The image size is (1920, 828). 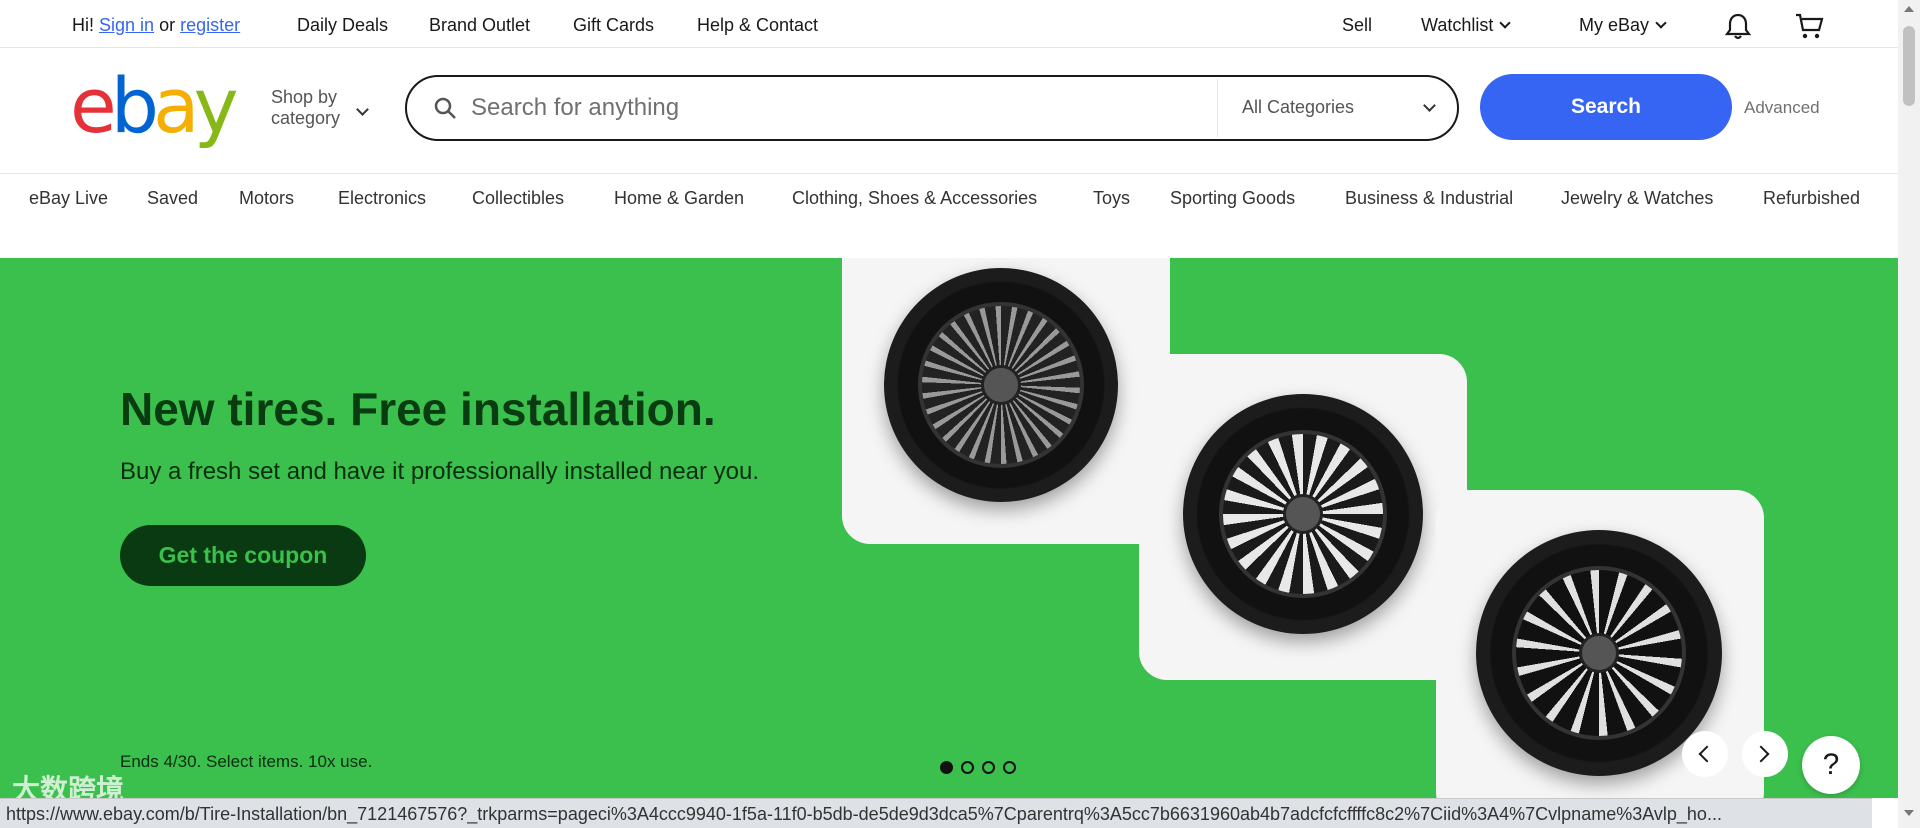 I want to click on divider, so click(x=1217, y=108).